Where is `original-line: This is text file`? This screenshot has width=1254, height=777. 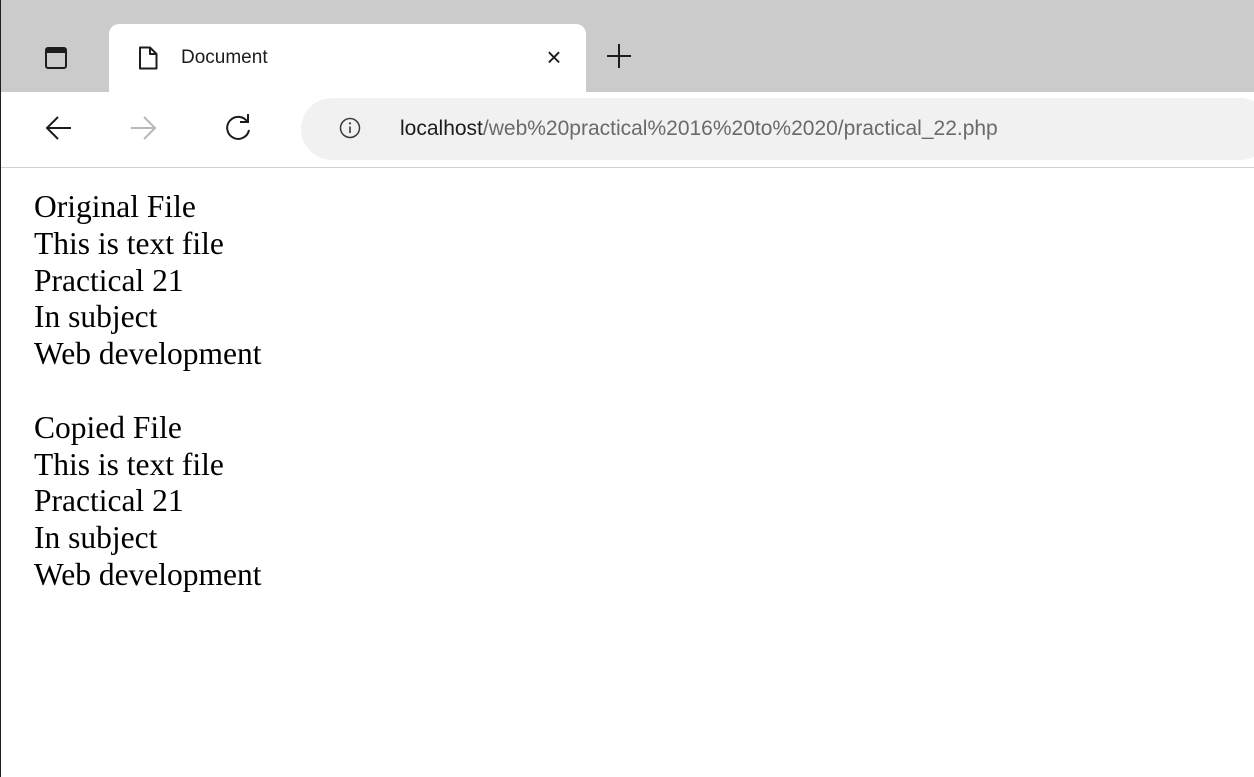
original-line: This is text file is located at coordinates (129, 243).